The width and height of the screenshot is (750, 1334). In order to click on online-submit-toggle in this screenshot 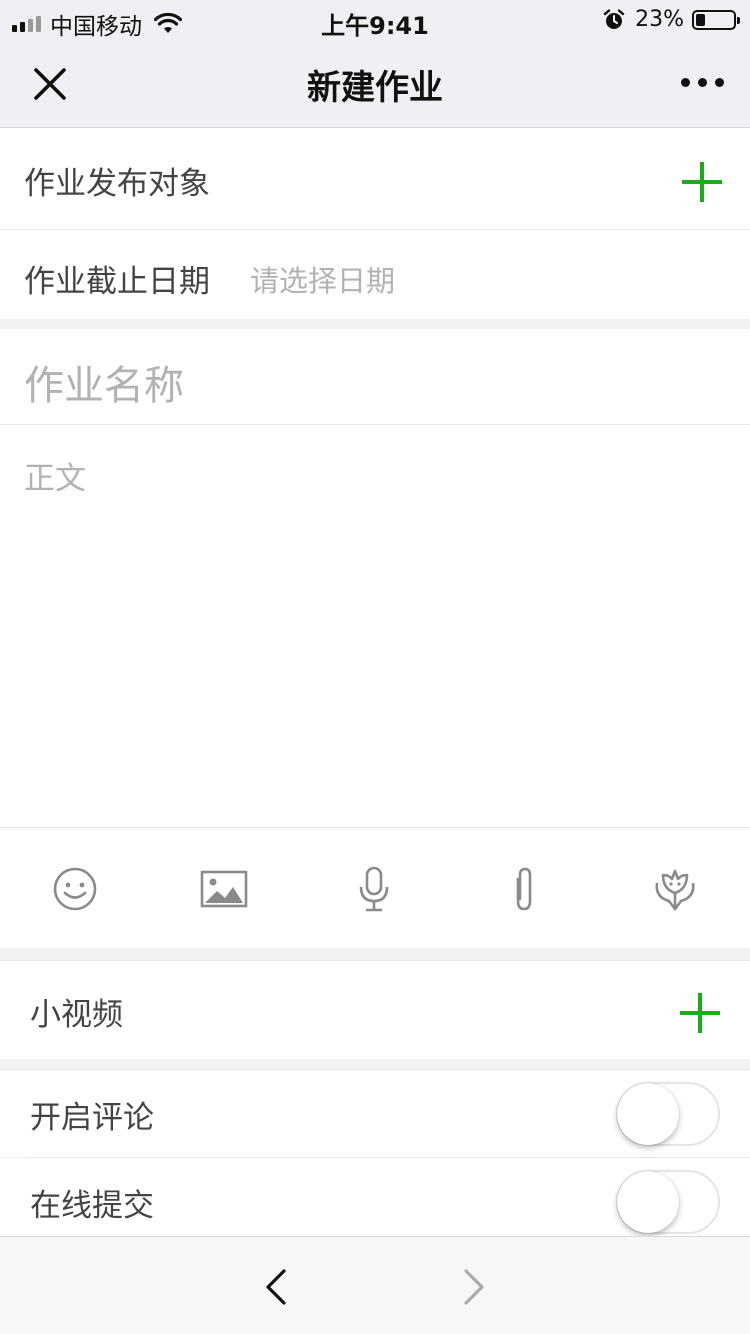, I will do `click(668, 1202)`.